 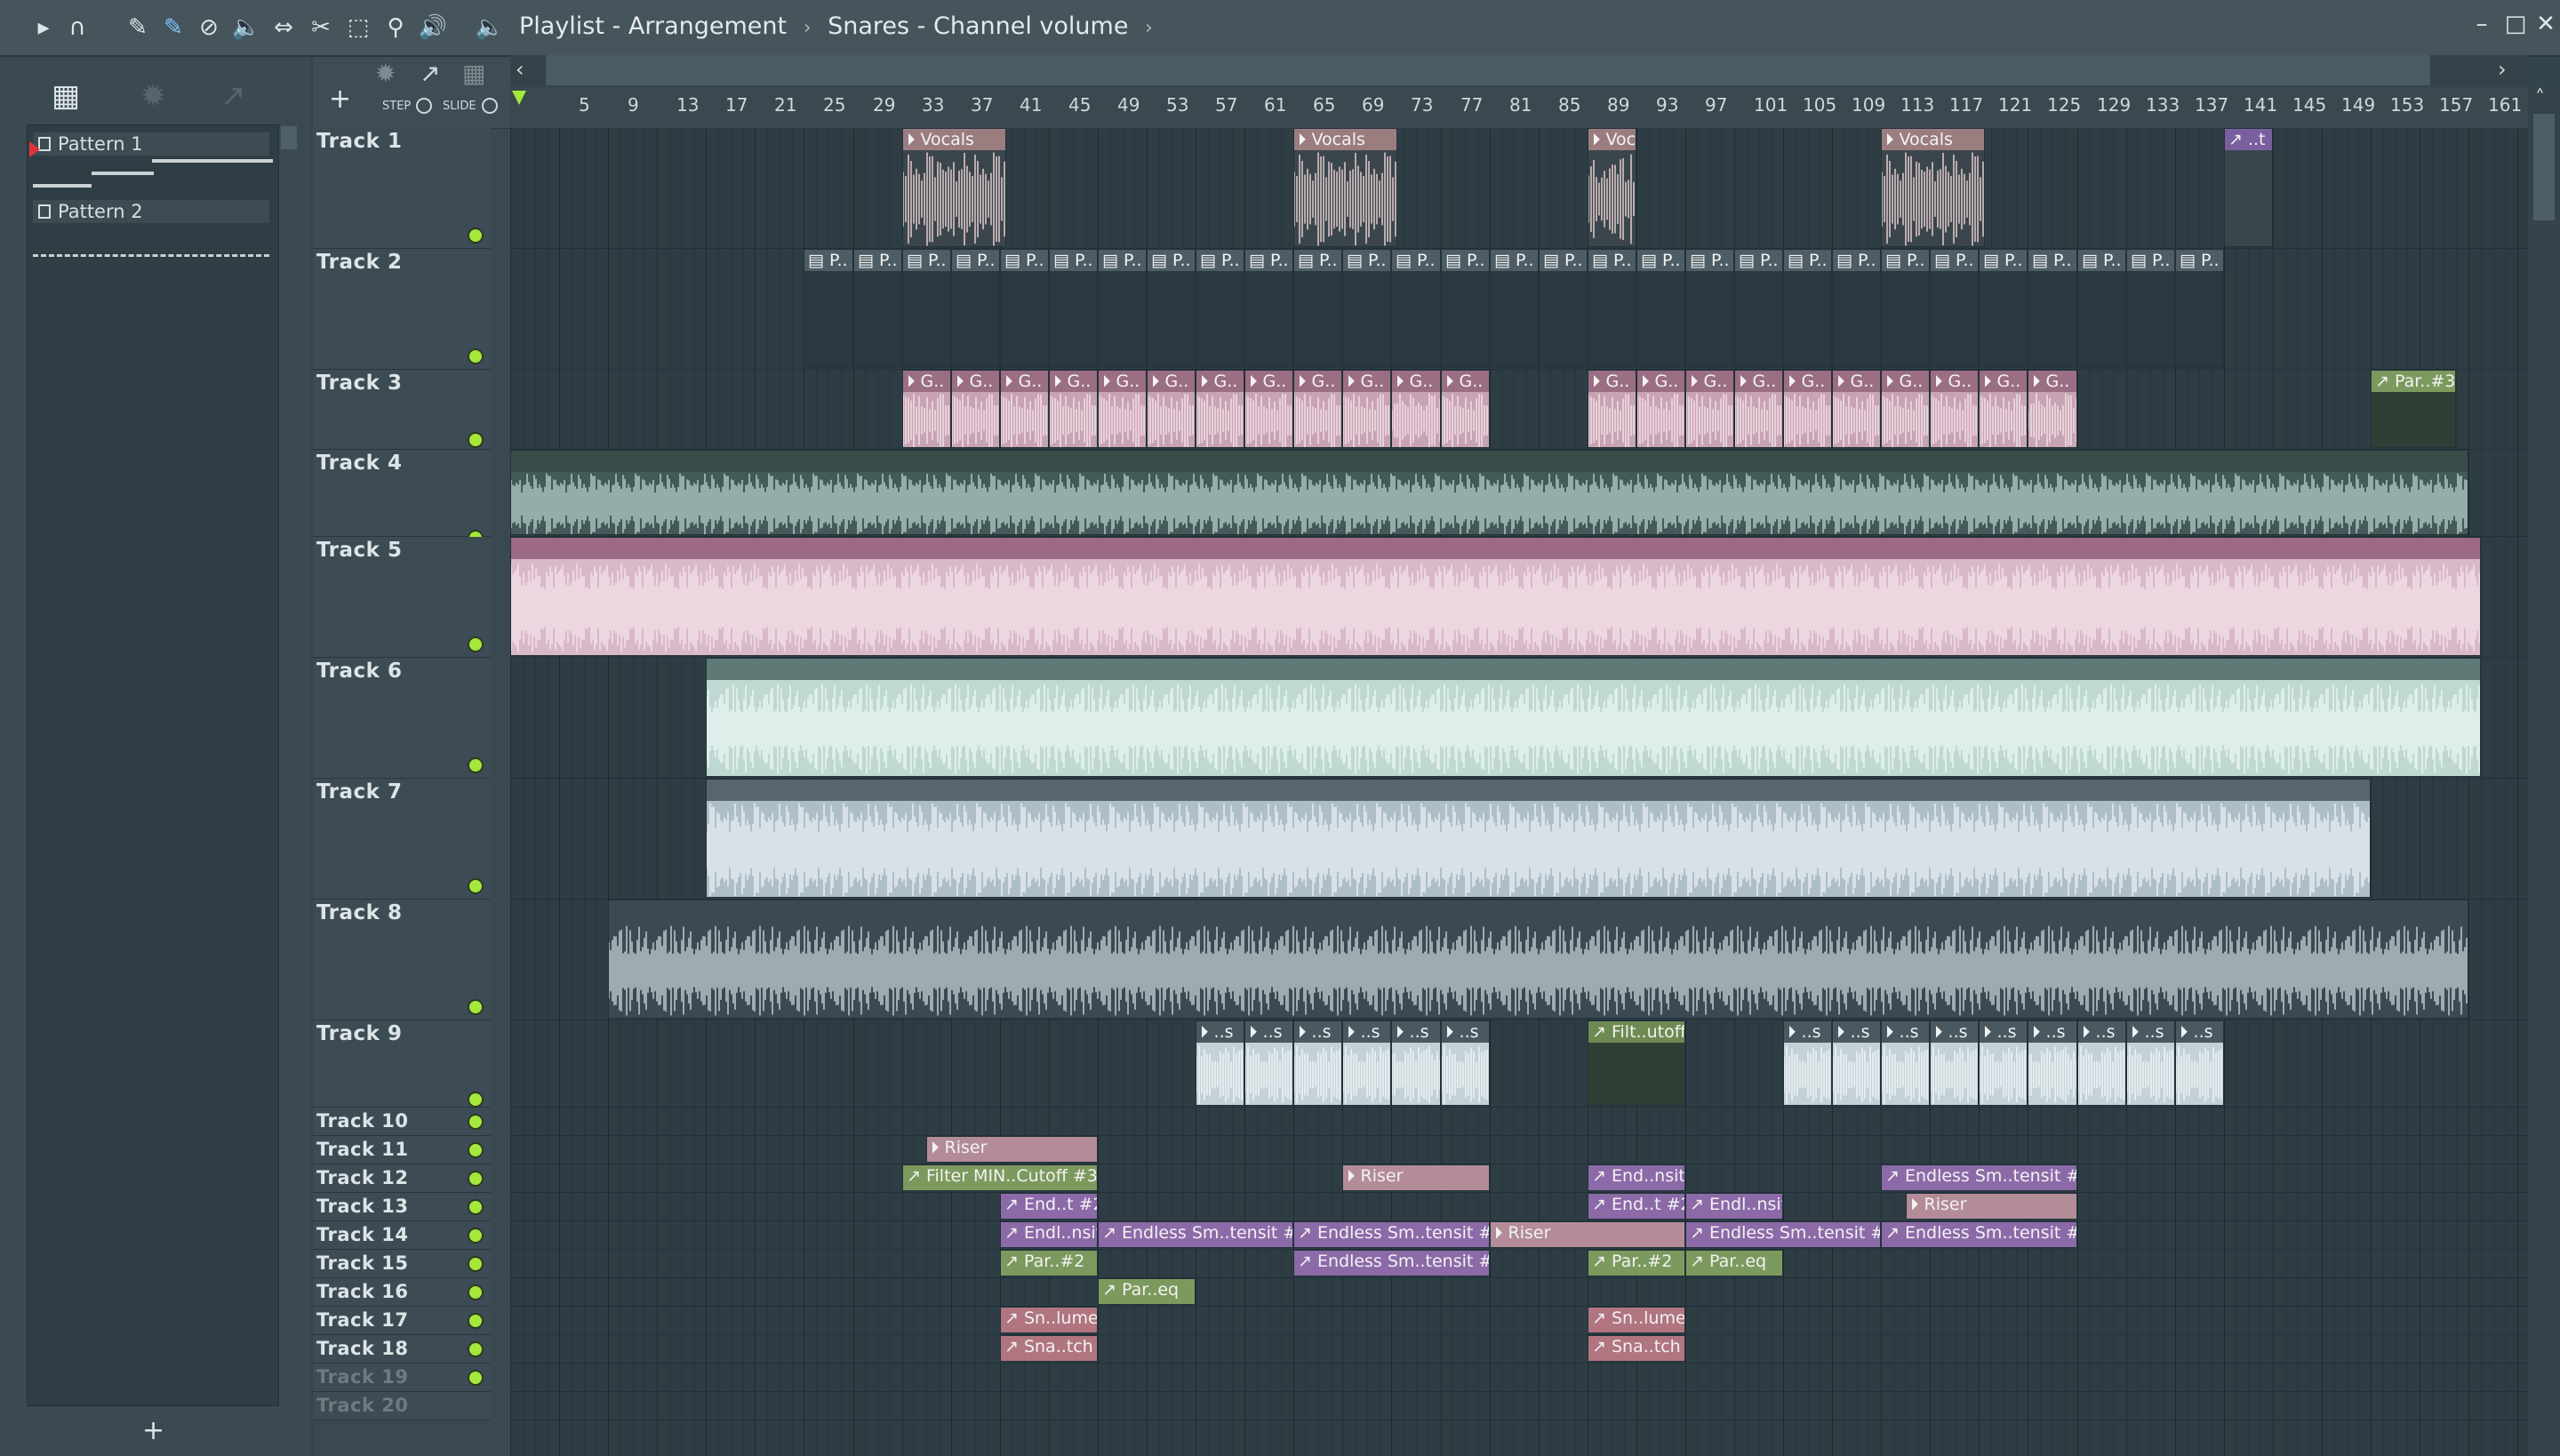 I want to click on target-channel: Snares - Channel volume, so click(x=978, y=26).